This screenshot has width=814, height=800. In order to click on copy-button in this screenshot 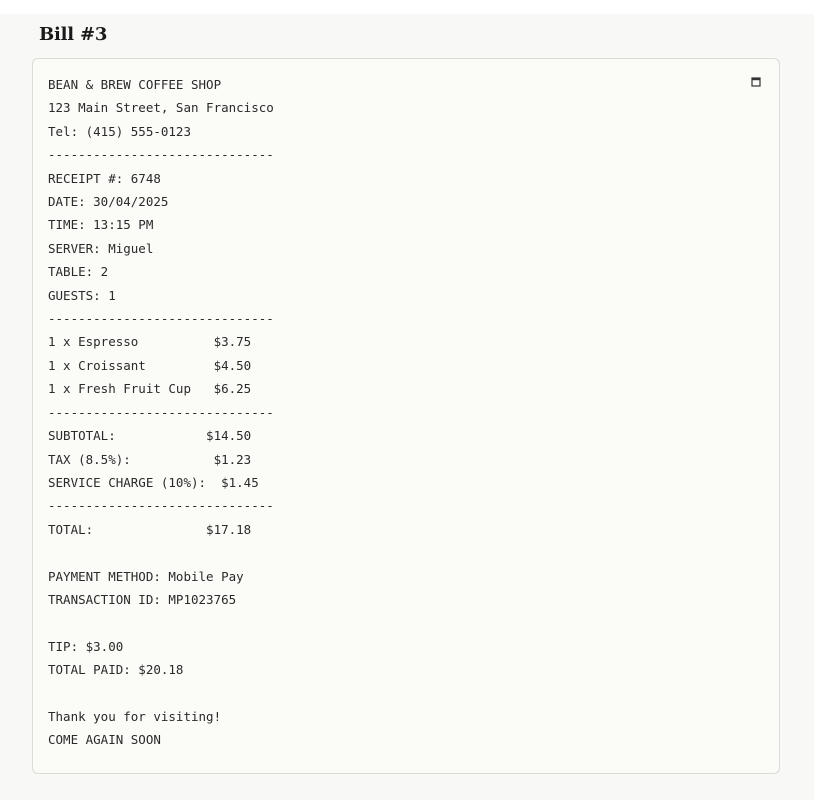, I will do `click(756, 82)`.